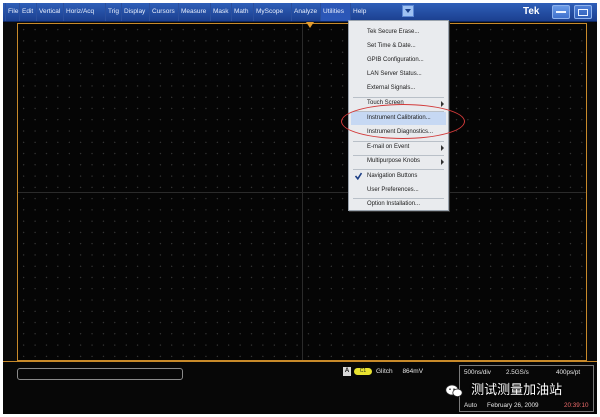 The image size is (600, 417). I want to click on message-box, so click(100, 374).